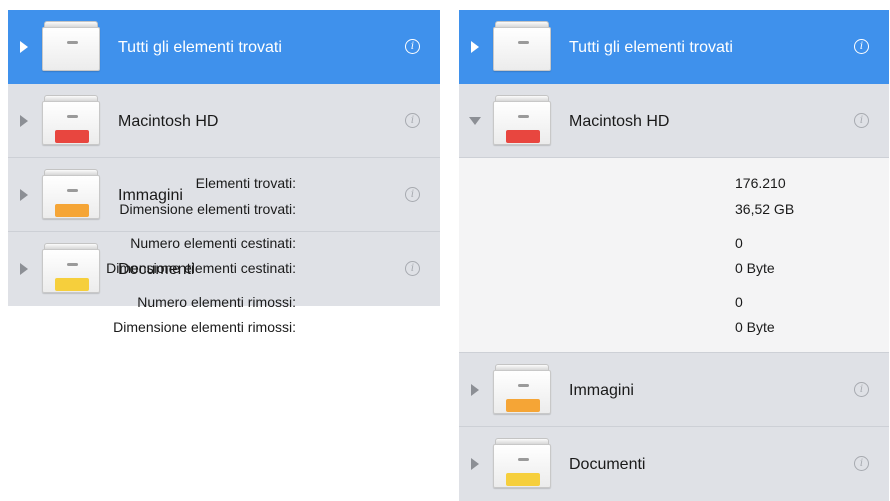  I want to click on detail-label: Elementi trovati:, so click(245, 183).